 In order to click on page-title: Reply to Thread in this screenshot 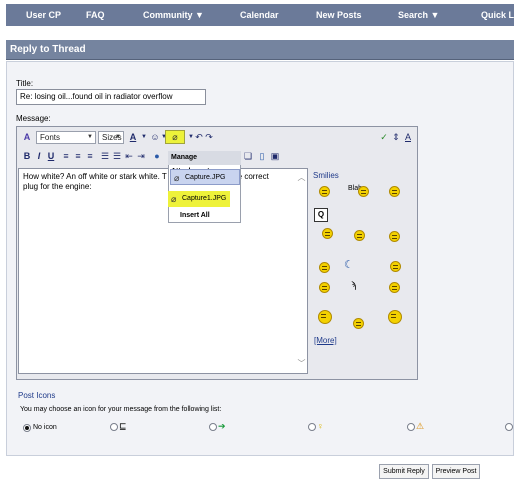, I will do `click(48, 49)`.